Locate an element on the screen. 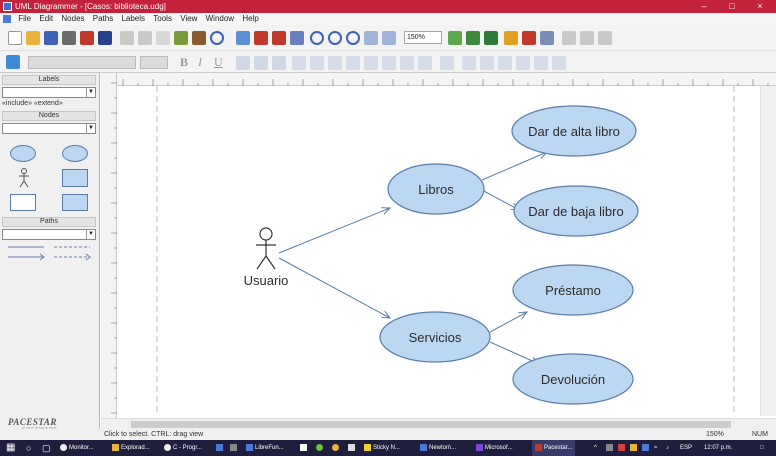 The image size is (776, 456). package-node-tool is located at coordinates (75, 202).